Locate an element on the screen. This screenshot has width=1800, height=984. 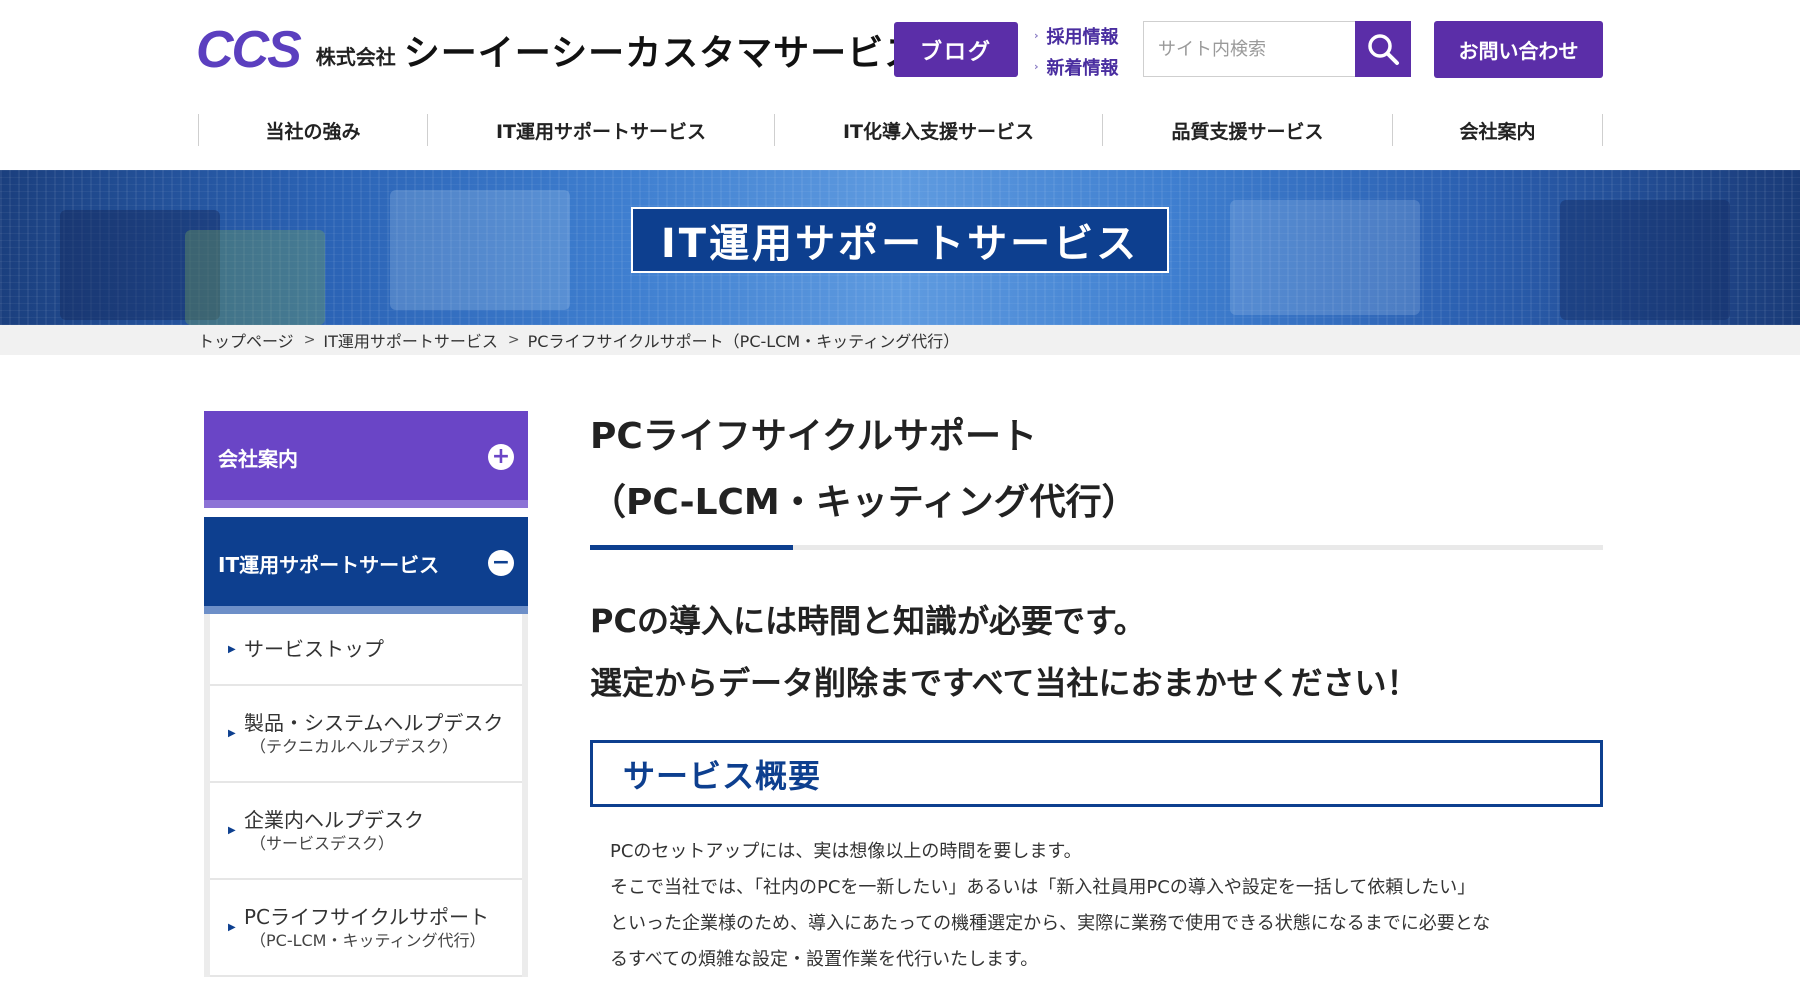
minus-circle-icon: − is located at coordinates (501, 563).